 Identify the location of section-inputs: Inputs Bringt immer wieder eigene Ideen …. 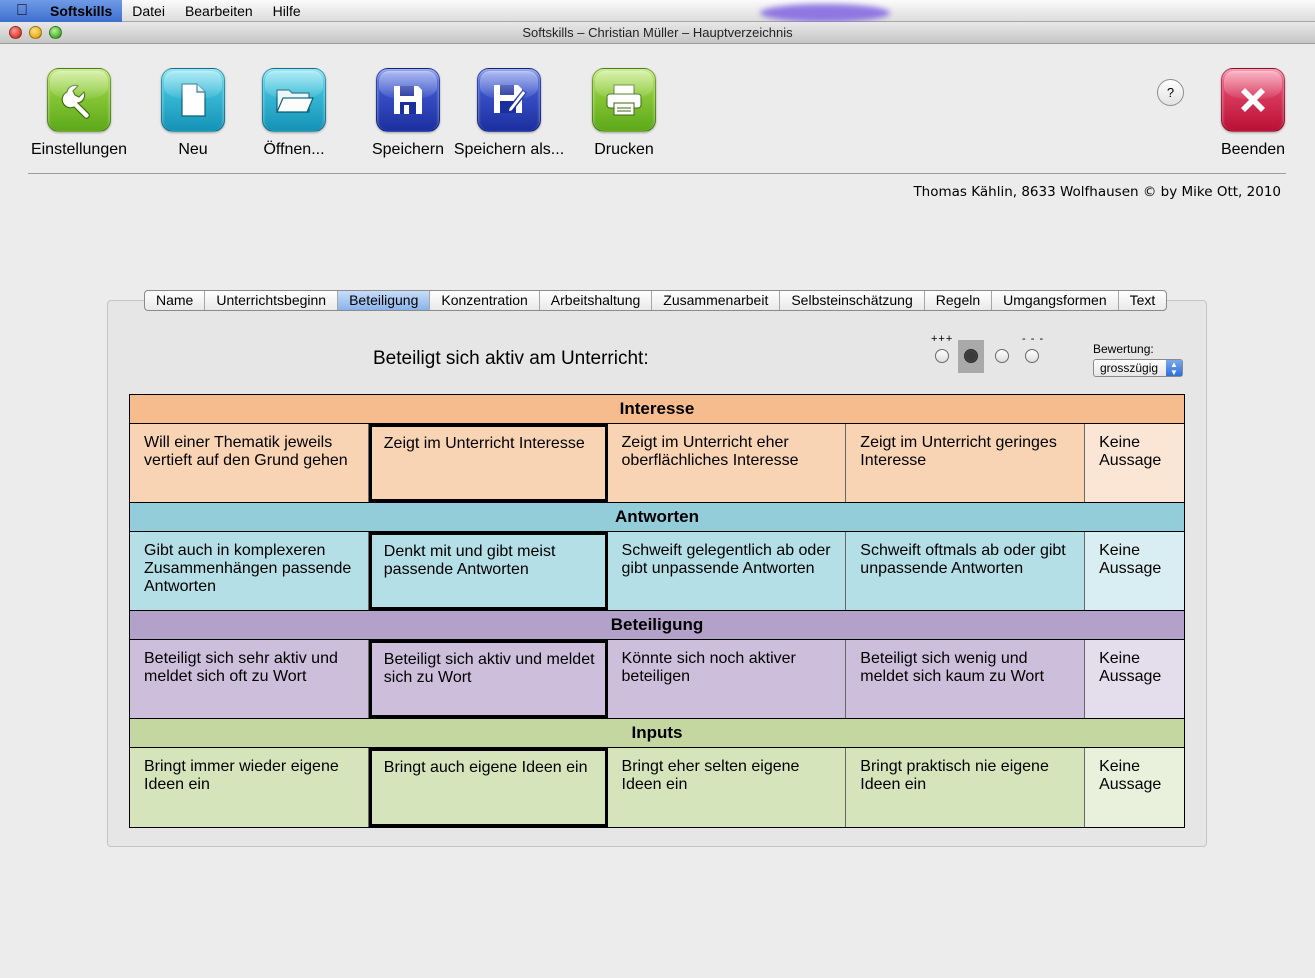
(657, 773).